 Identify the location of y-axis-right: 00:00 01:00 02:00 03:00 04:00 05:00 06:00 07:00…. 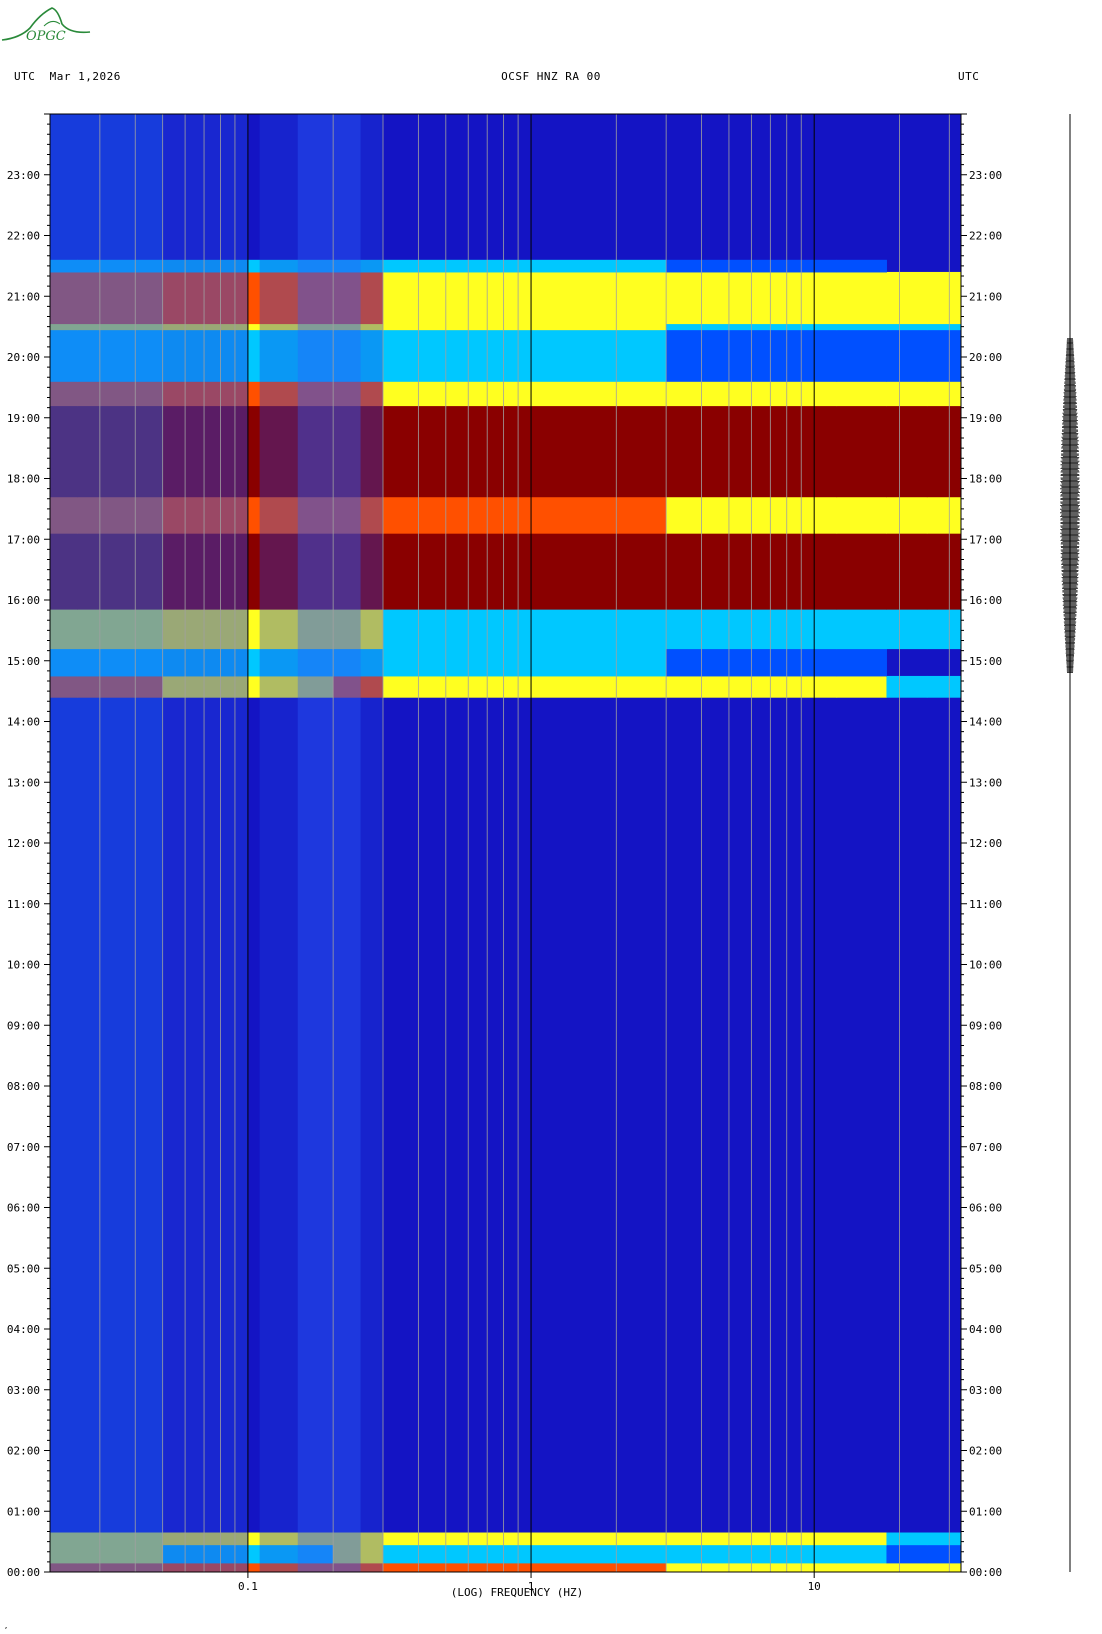
(981, 846).